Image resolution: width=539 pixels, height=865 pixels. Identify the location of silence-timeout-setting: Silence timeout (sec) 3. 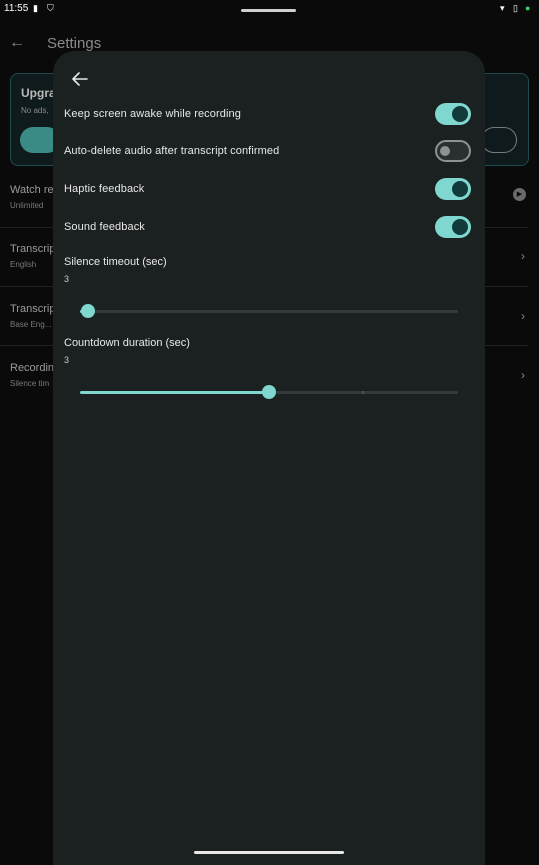
(269, 291).